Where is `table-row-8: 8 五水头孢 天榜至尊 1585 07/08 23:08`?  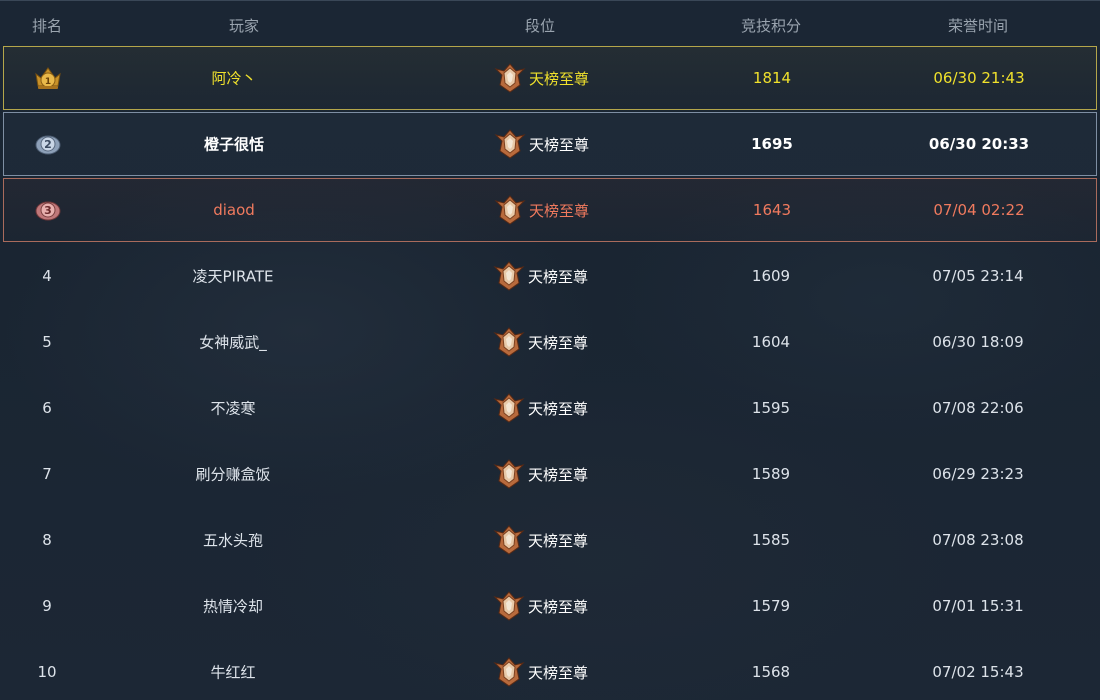 table-row-8: 8 五水头孢 天榜至尊 1585 07/08 23:08 is located at coordinates (550, 540).